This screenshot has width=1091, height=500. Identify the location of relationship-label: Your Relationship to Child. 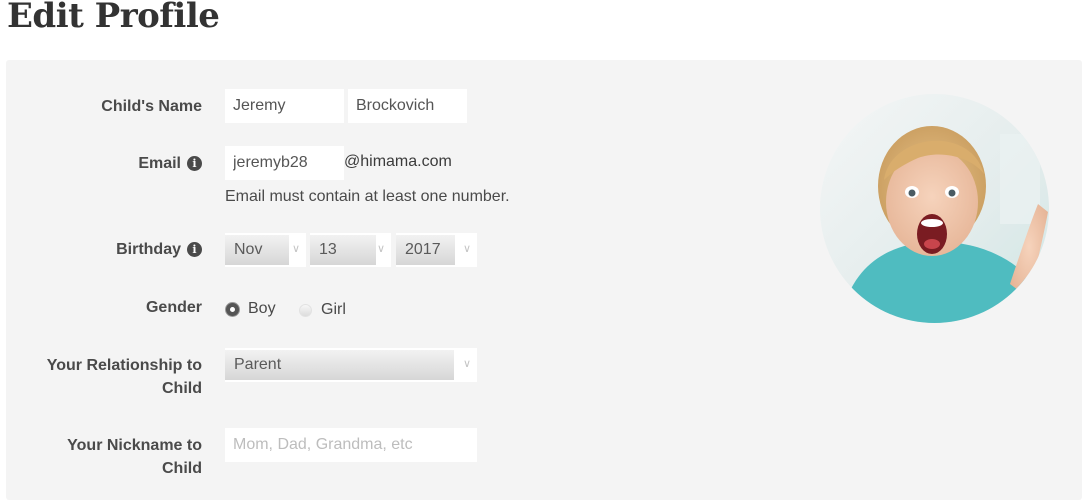
(102, 377).